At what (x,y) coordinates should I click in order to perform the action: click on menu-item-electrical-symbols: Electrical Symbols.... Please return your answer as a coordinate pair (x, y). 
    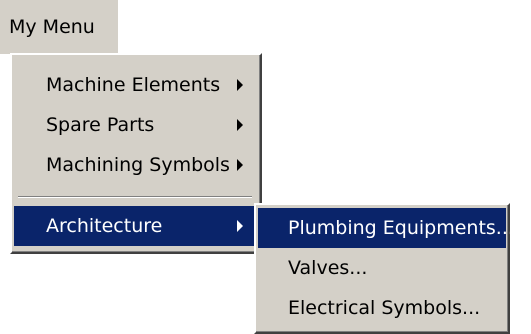
    Looking at the image, I should click on (382, 308).